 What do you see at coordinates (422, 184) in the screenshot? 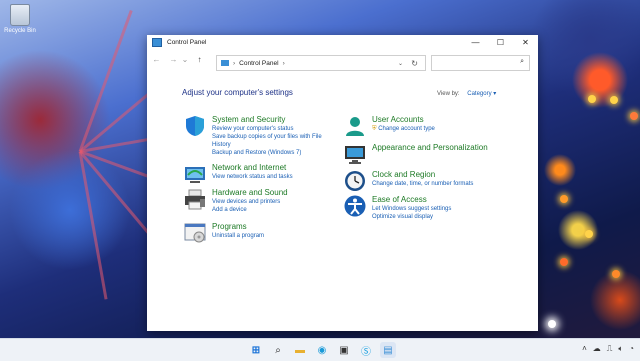
I see `task-link: Change date, time, or number formats` at bounding box center [422, 184].